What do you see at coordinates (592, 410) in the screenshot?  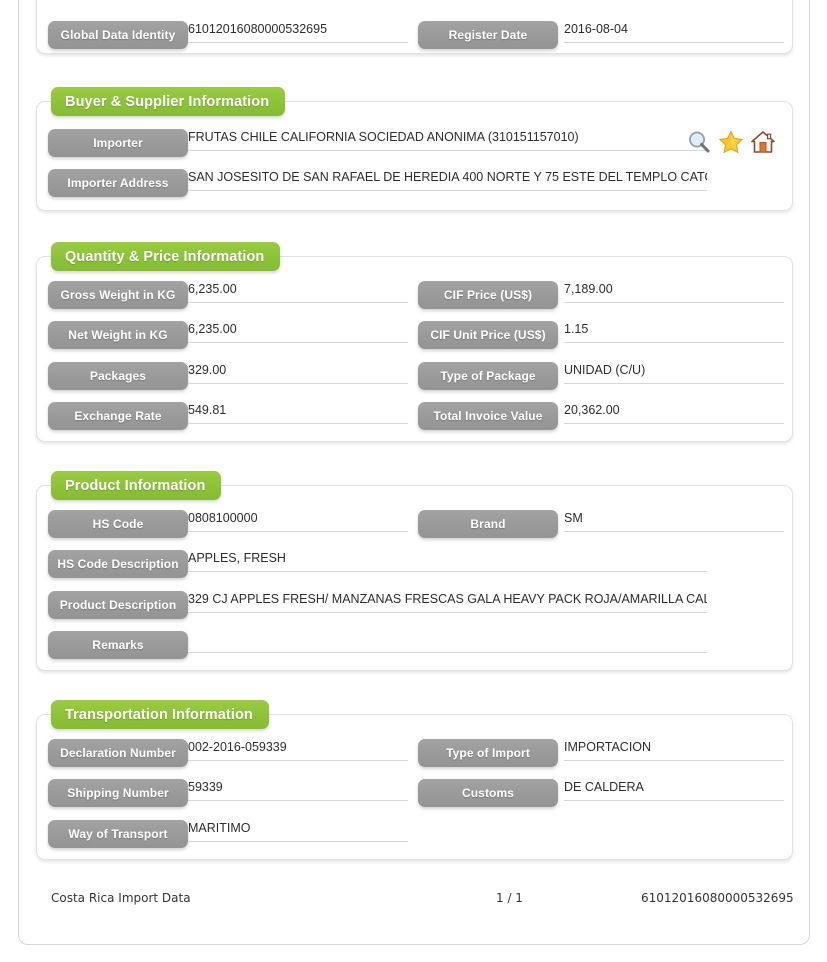 I see `field-value-total-invoice-value: 20,362.00` at bounding box center [592, 410].